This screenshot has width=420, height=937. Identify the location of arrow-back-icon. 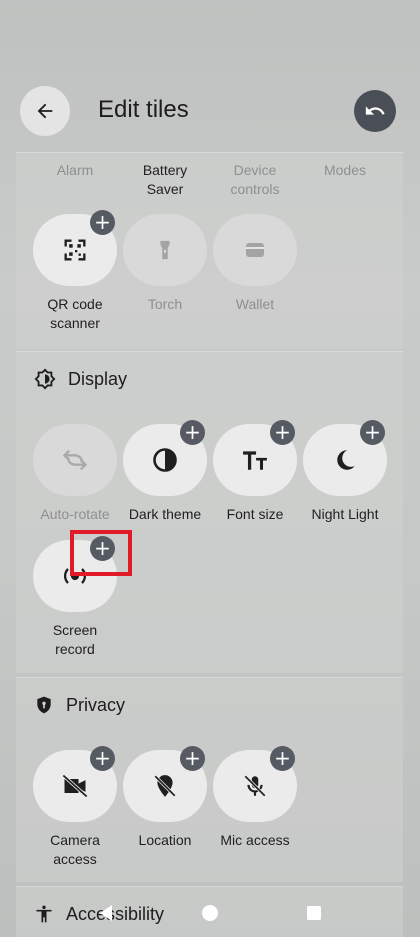
(45, 111).